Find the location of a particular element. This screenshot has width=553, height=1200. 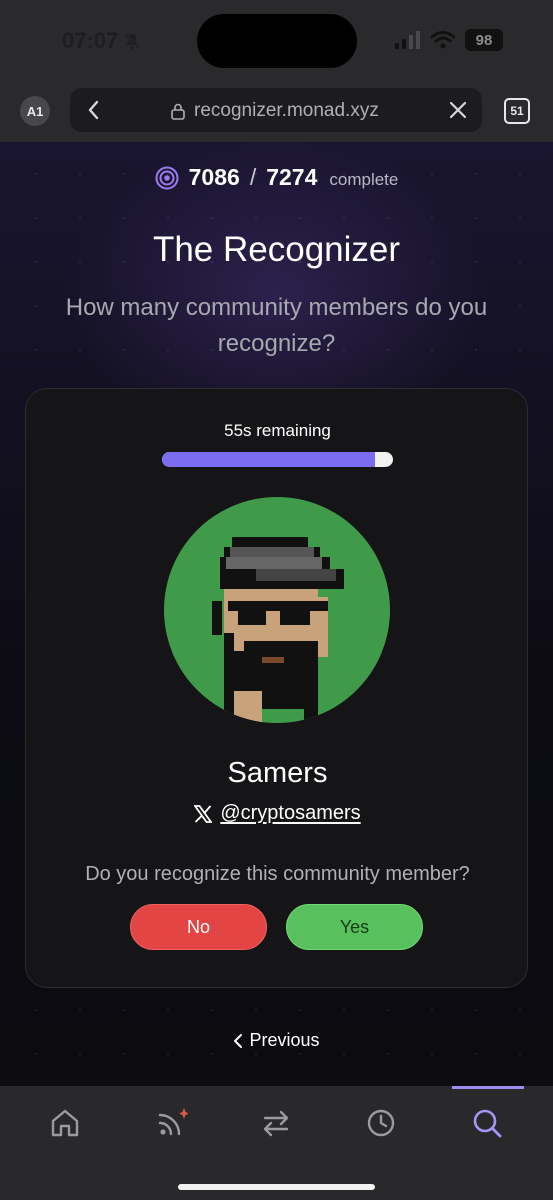

x-logo-icon is located at coordinates (203, 813).